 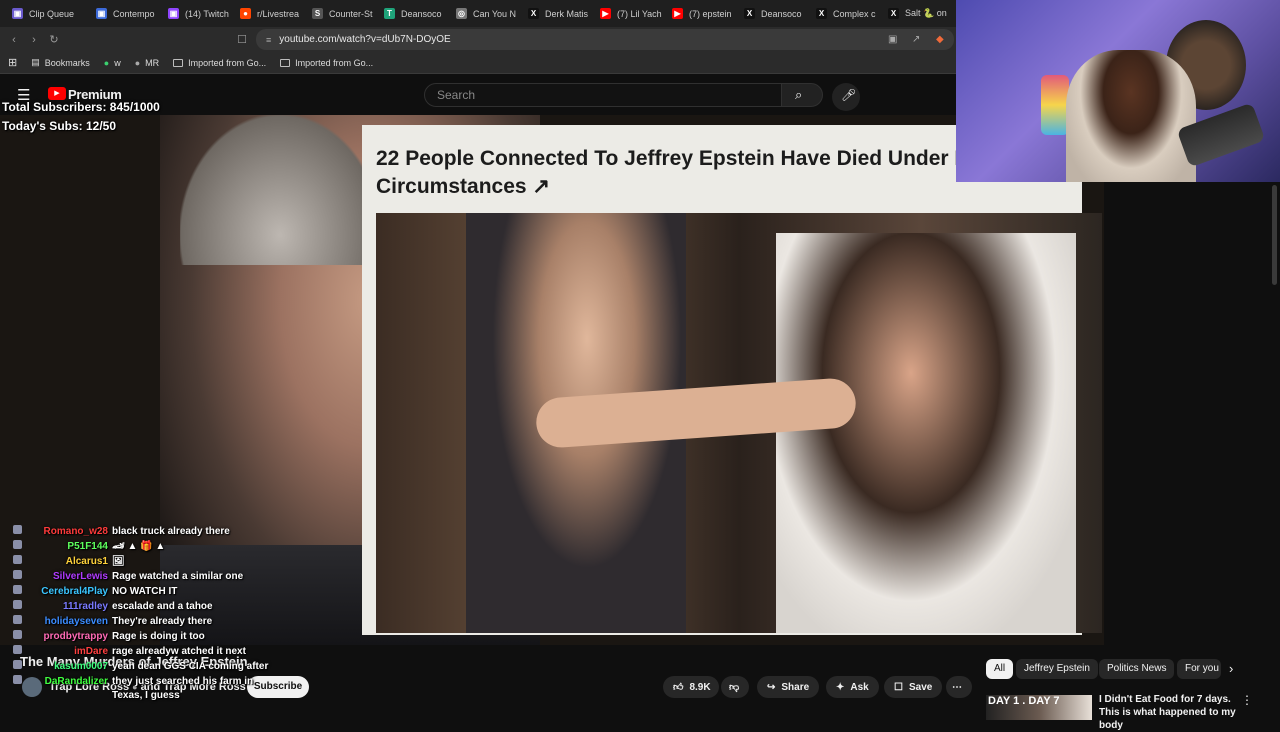 What do you see at coordinates (67, 621) in the screenshot?
I see `chat-username: holidayseven` at bounding box center [67, 621].